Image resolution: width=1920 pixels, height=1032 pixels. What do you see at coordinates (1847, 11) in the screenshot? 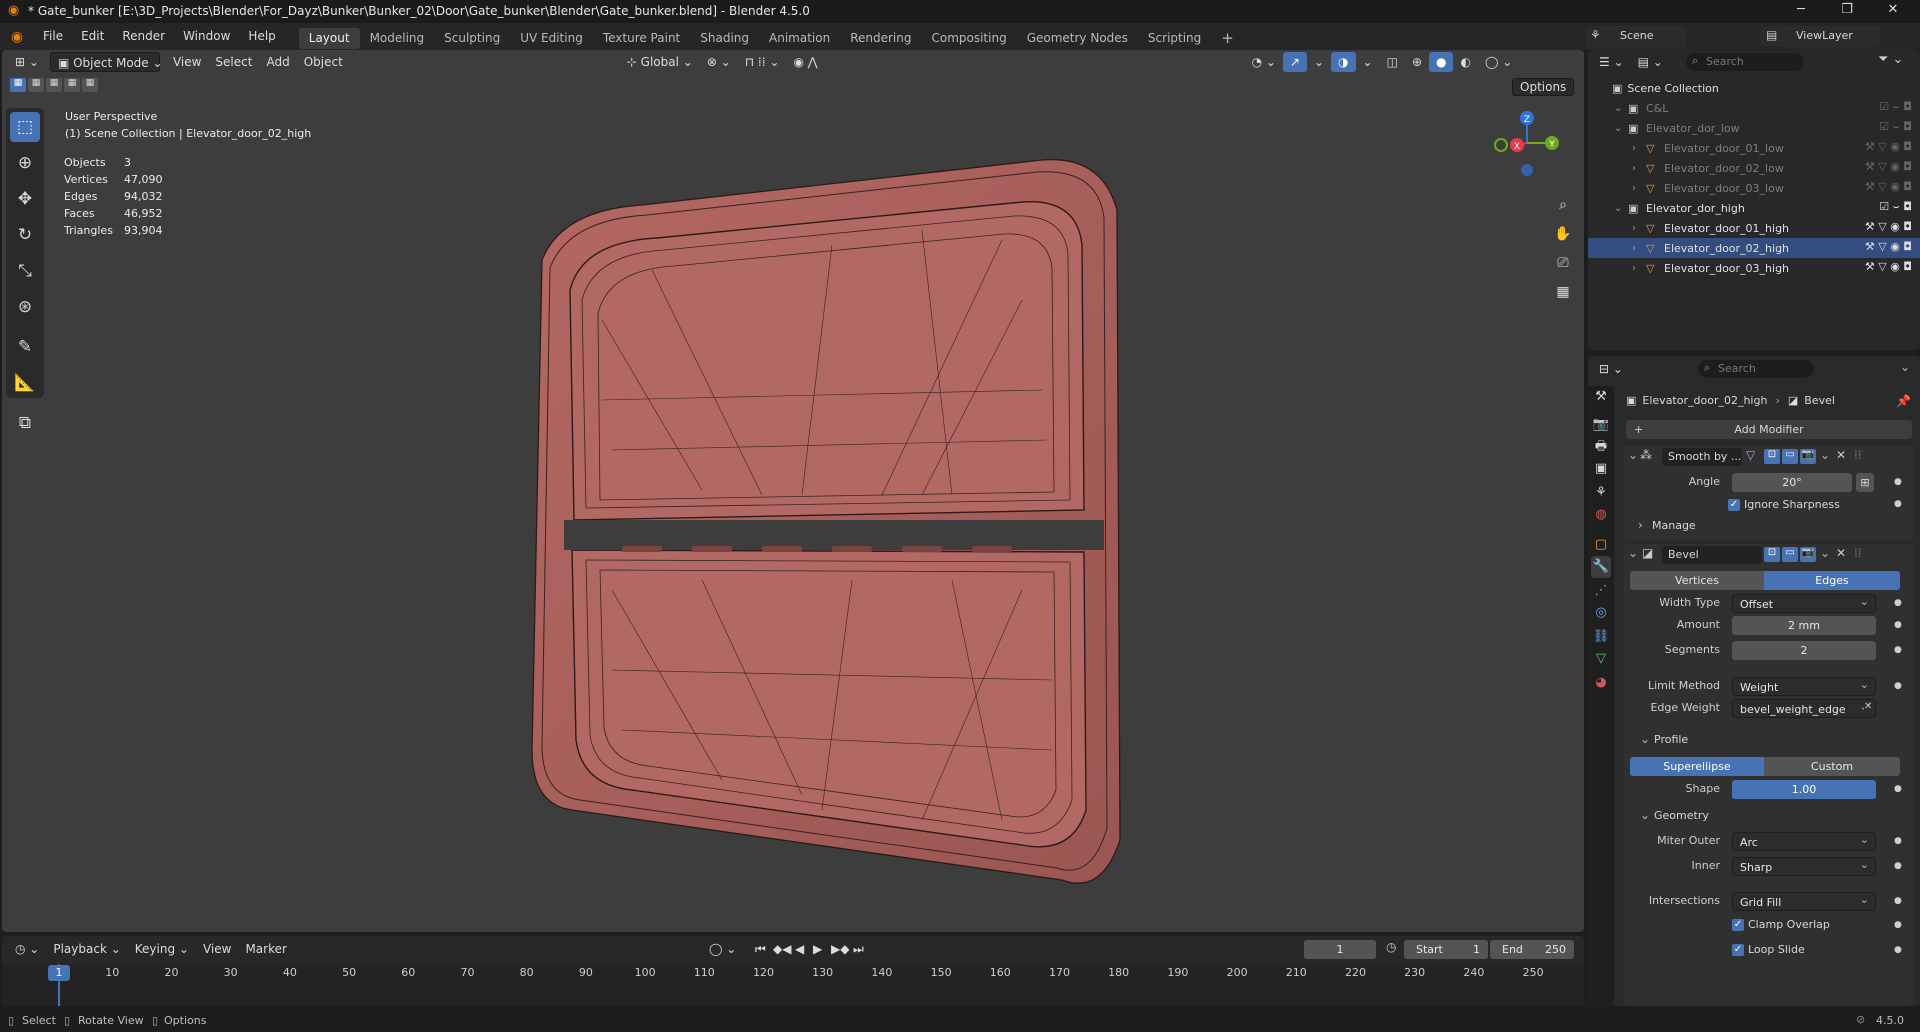
I see `maximize-button: ❐` at bounding box center [1847, 11].